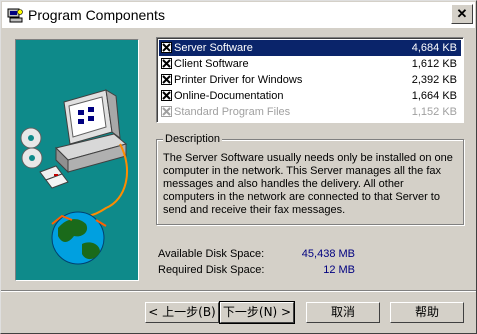 This screenshot has height=334, width=477. I want to click on component-size: 4,684 KB, so click(434, 48).